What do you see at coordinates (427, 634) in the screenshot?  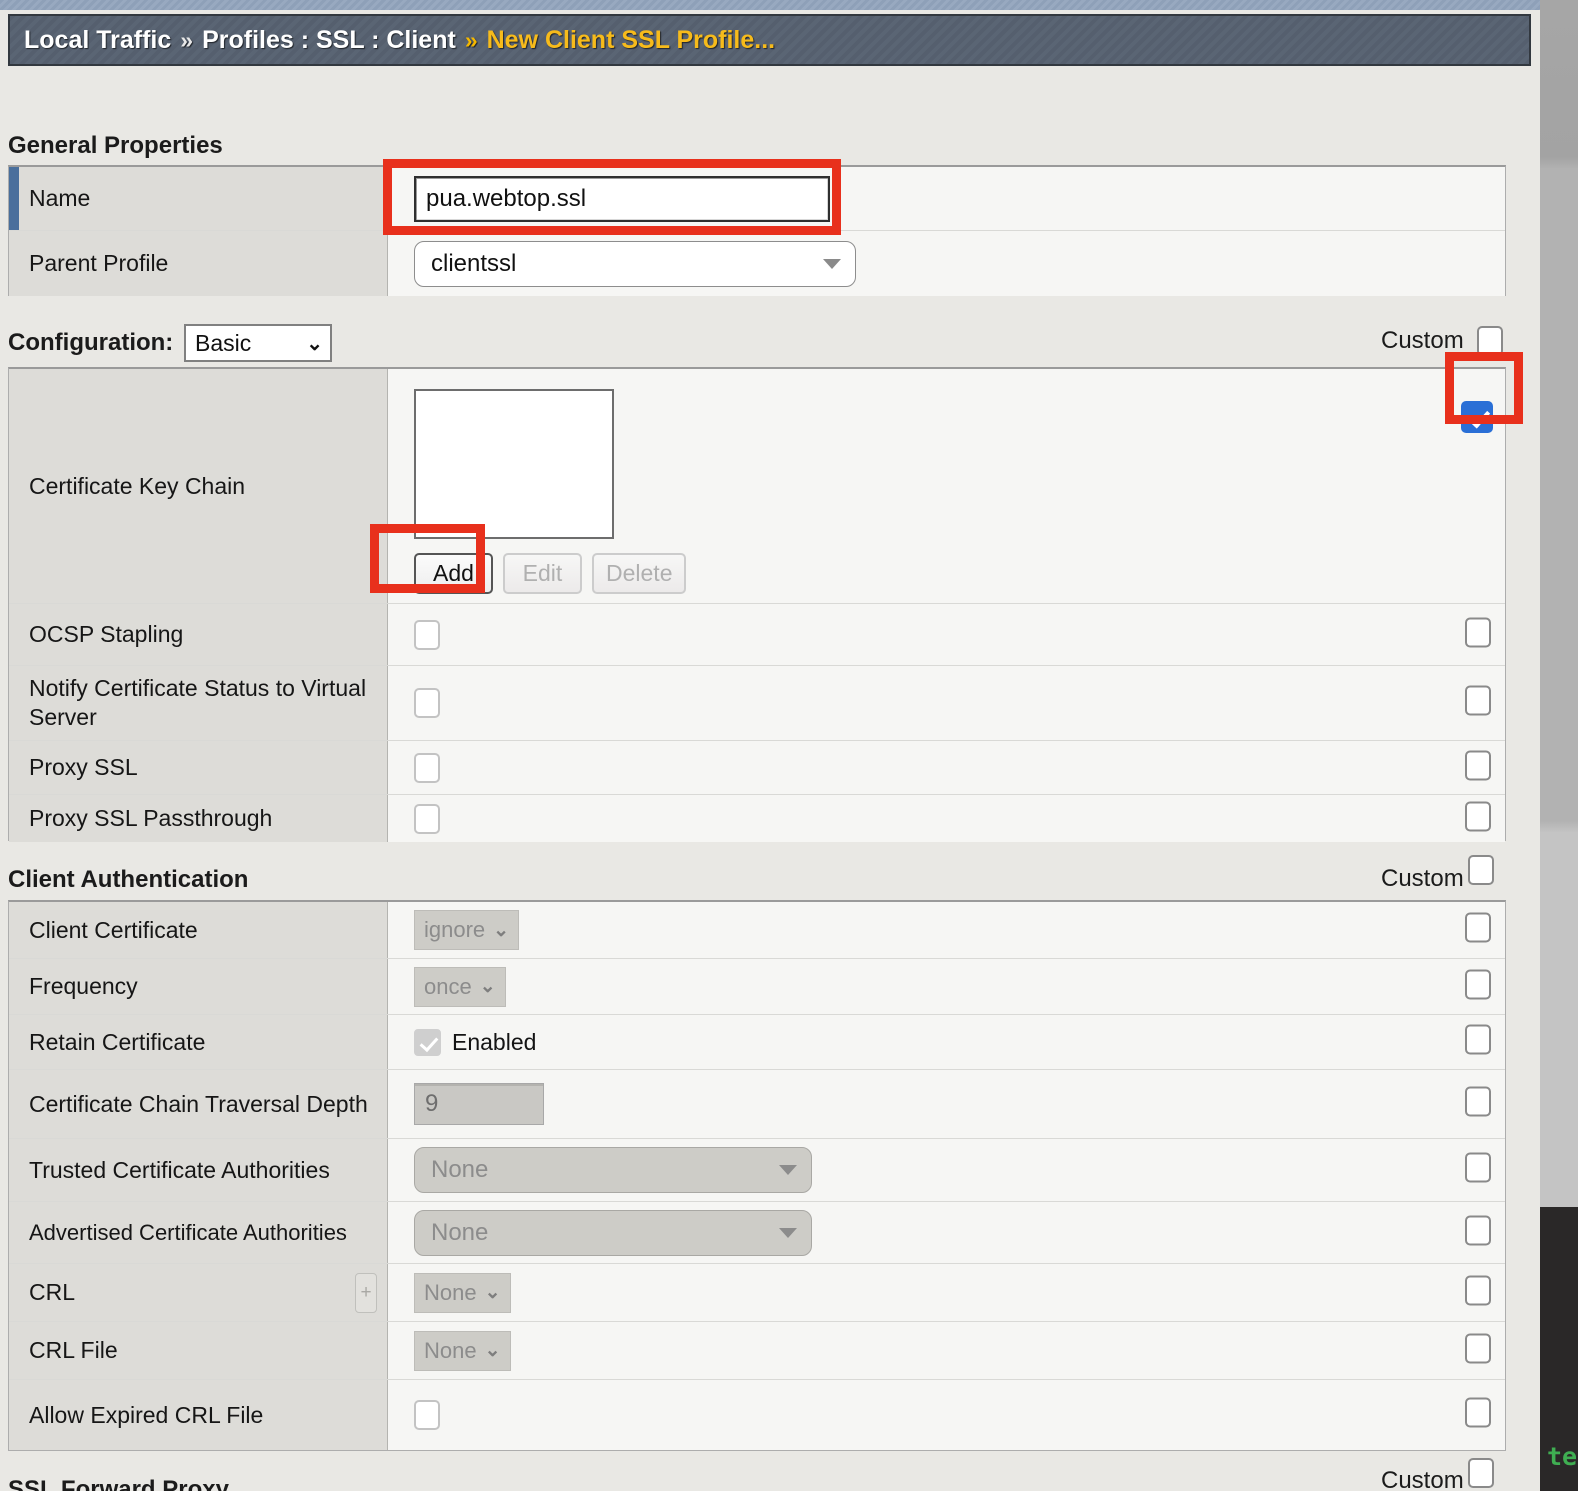 I see `ocsp-stapling-checkbox` at bounding box center [427, 634].